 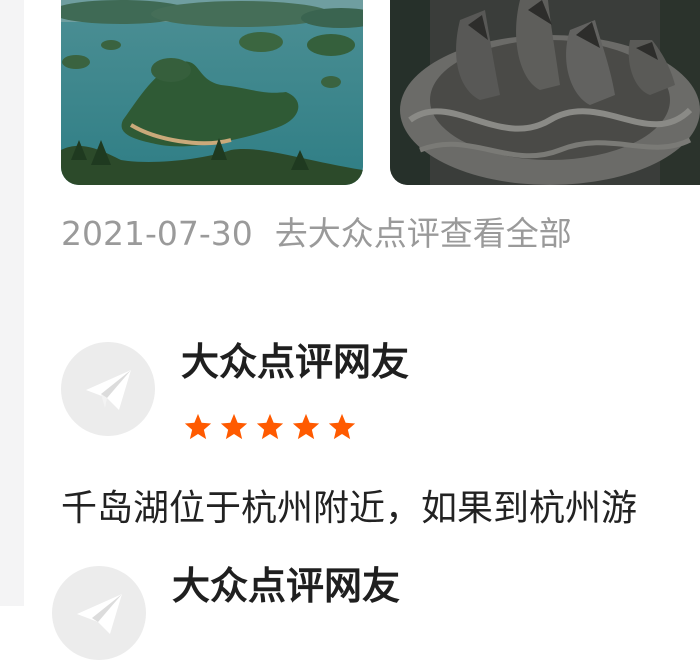 I want to click on review-photo-sculpture, so click(x=545, y=92).